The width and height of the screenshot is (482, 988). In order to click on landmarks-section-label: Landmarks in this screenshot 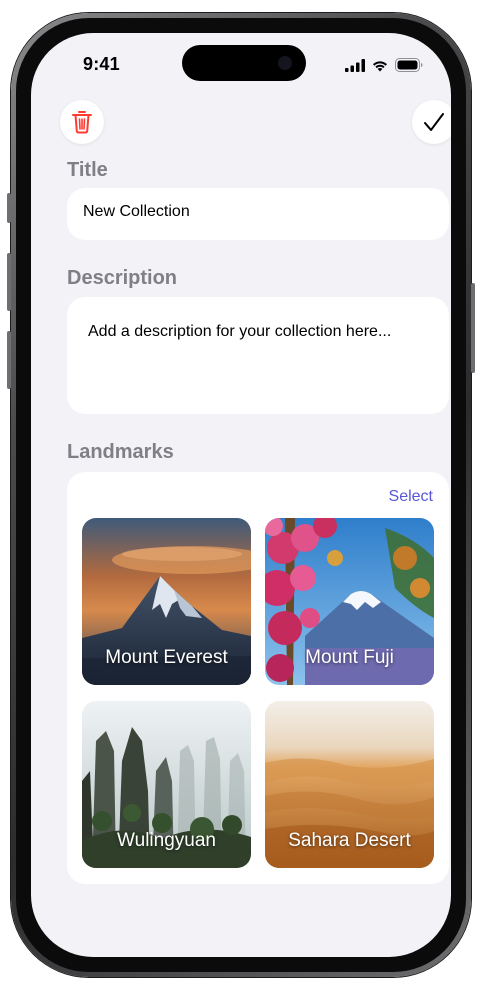, I will do `click(120, 452)`.